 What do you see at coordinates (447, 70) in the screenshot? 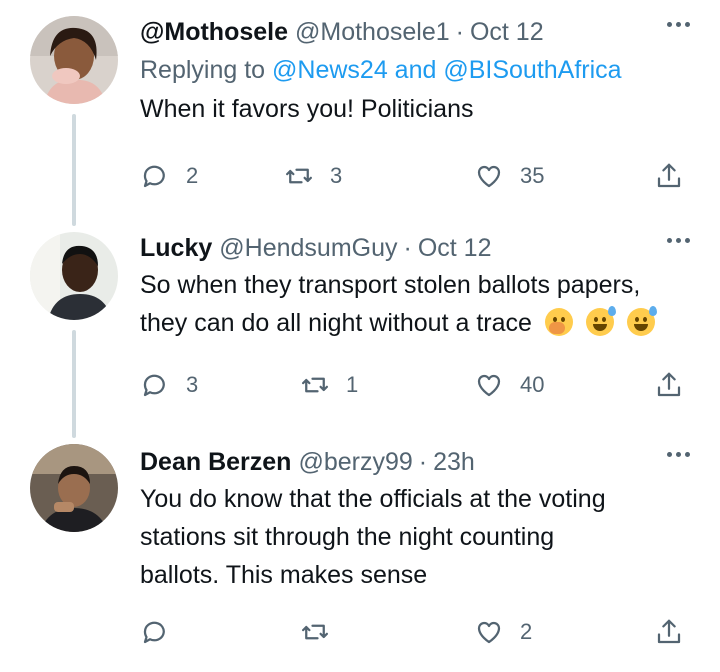
I see `replying-mentions-link: @News24 and @BISouthAfrica` at bounding box center [447, 70].